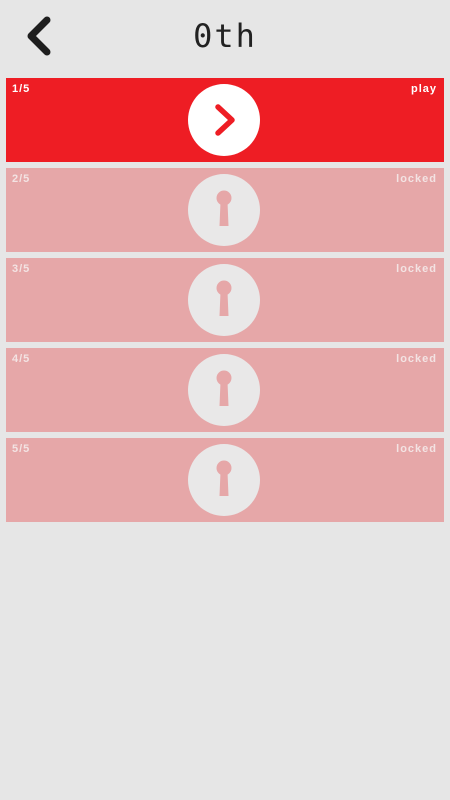 The image size is (450, 800). Describe the element at coordinates (21, 449) in the screenshot. I see `level-number: 5/5` at that location.